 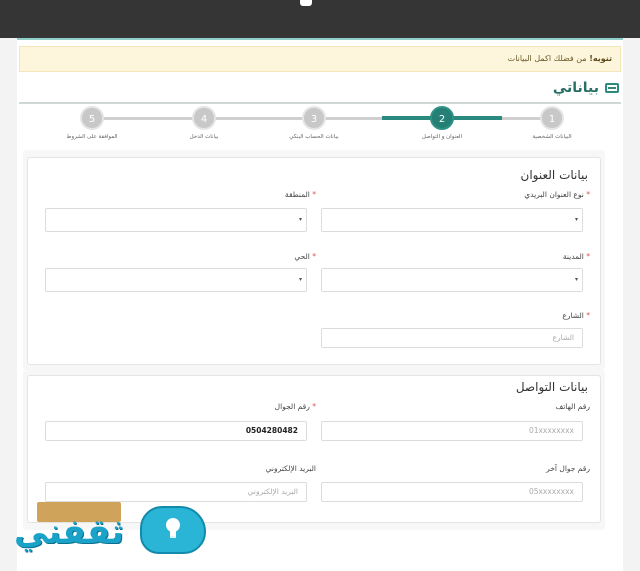 What do you see at coordinates (314, 137) in the screenshot?
I see `step-3-label: بيانات الحساب البنكي` at bounding box center [314, 137].